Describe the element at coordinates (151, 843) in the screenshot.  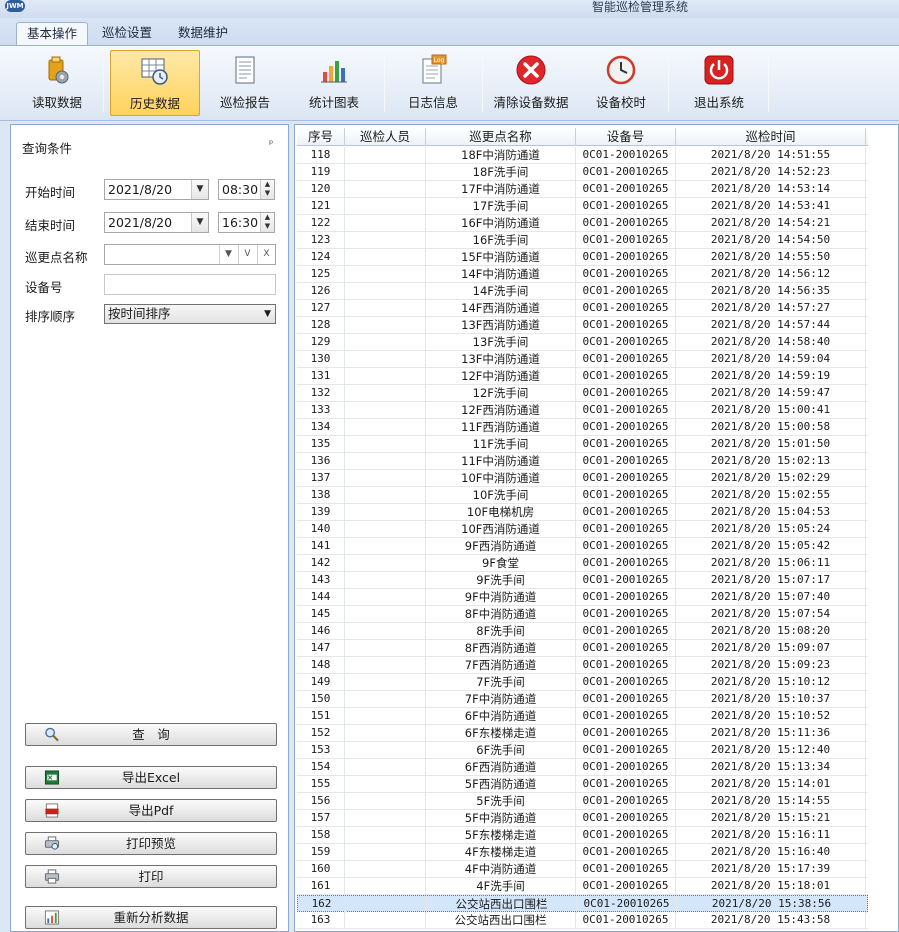
I see `print-preview-button: 打印预览` at that location.